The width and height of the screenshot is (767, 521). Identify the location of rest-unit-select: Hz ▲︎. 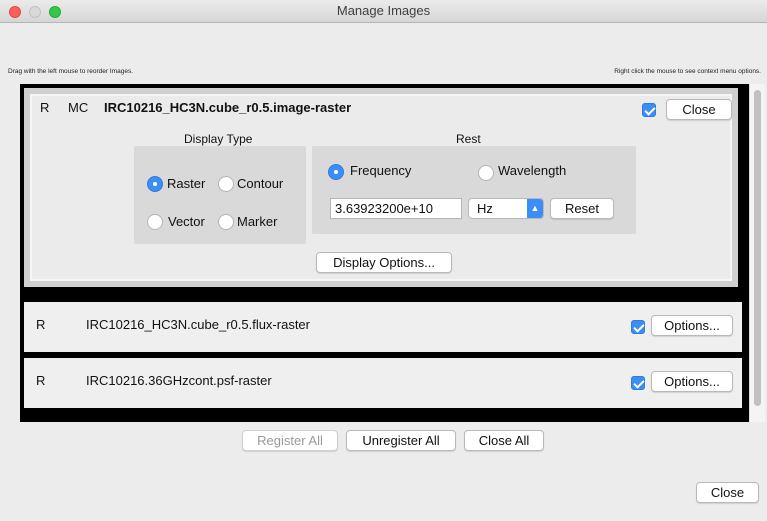
(506, 208).